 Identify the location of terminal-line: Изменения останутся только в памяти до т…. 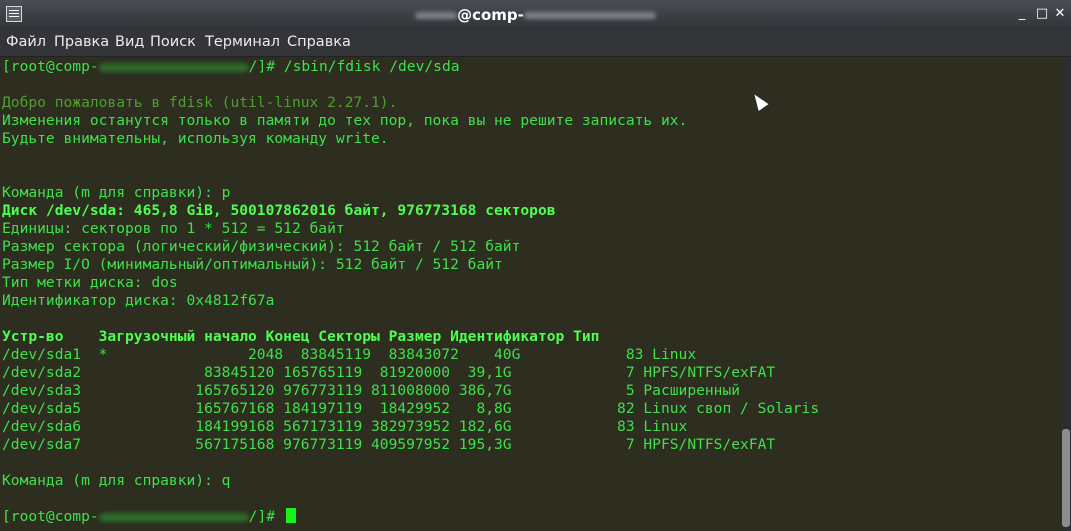
(345, 120).